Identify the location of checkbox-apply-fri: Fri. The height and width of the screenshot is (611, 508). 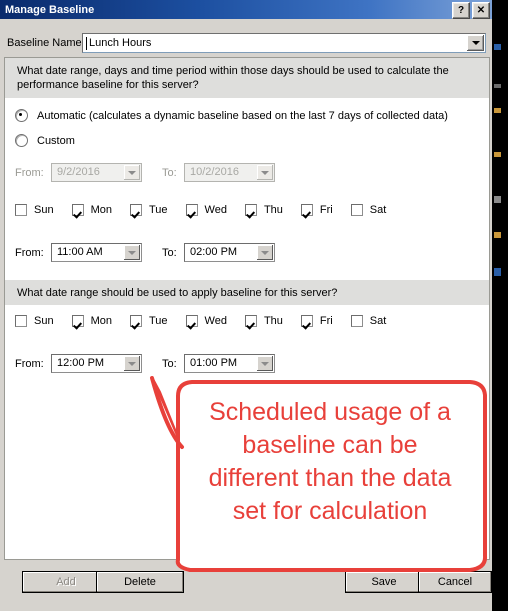
(316, 321).